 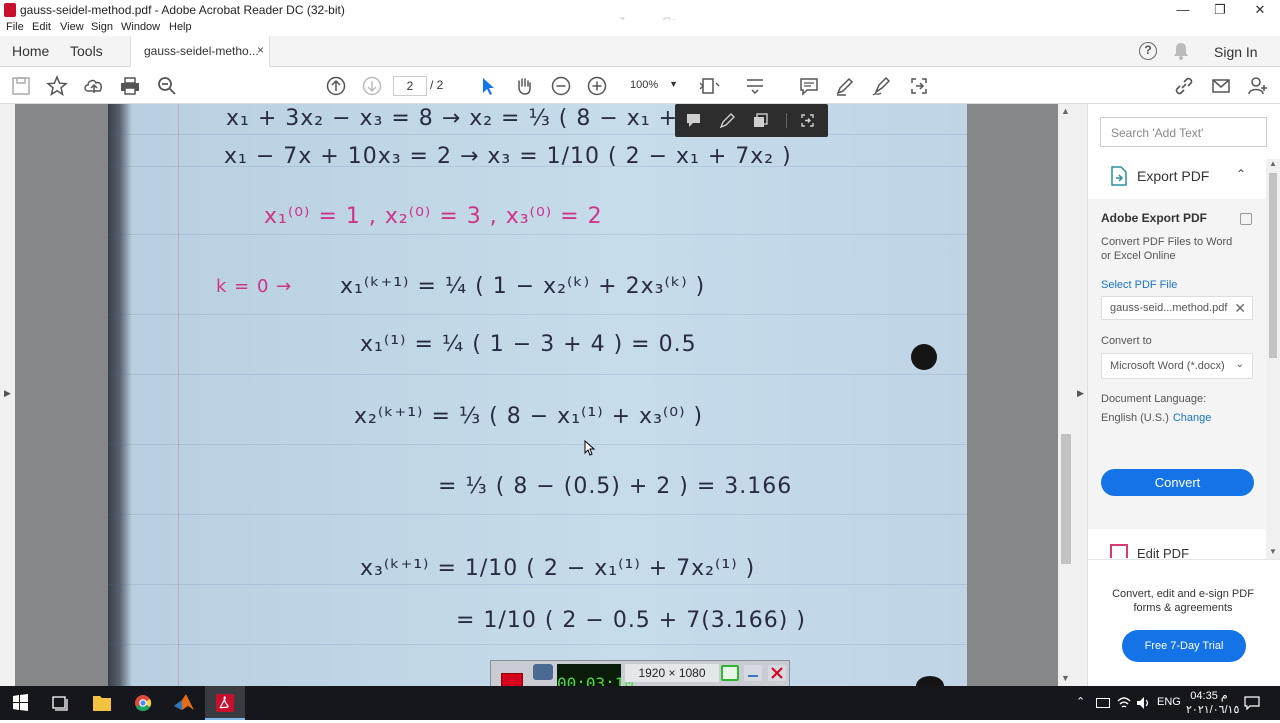 I want to click on save-icon, so click(x=21, y=86).